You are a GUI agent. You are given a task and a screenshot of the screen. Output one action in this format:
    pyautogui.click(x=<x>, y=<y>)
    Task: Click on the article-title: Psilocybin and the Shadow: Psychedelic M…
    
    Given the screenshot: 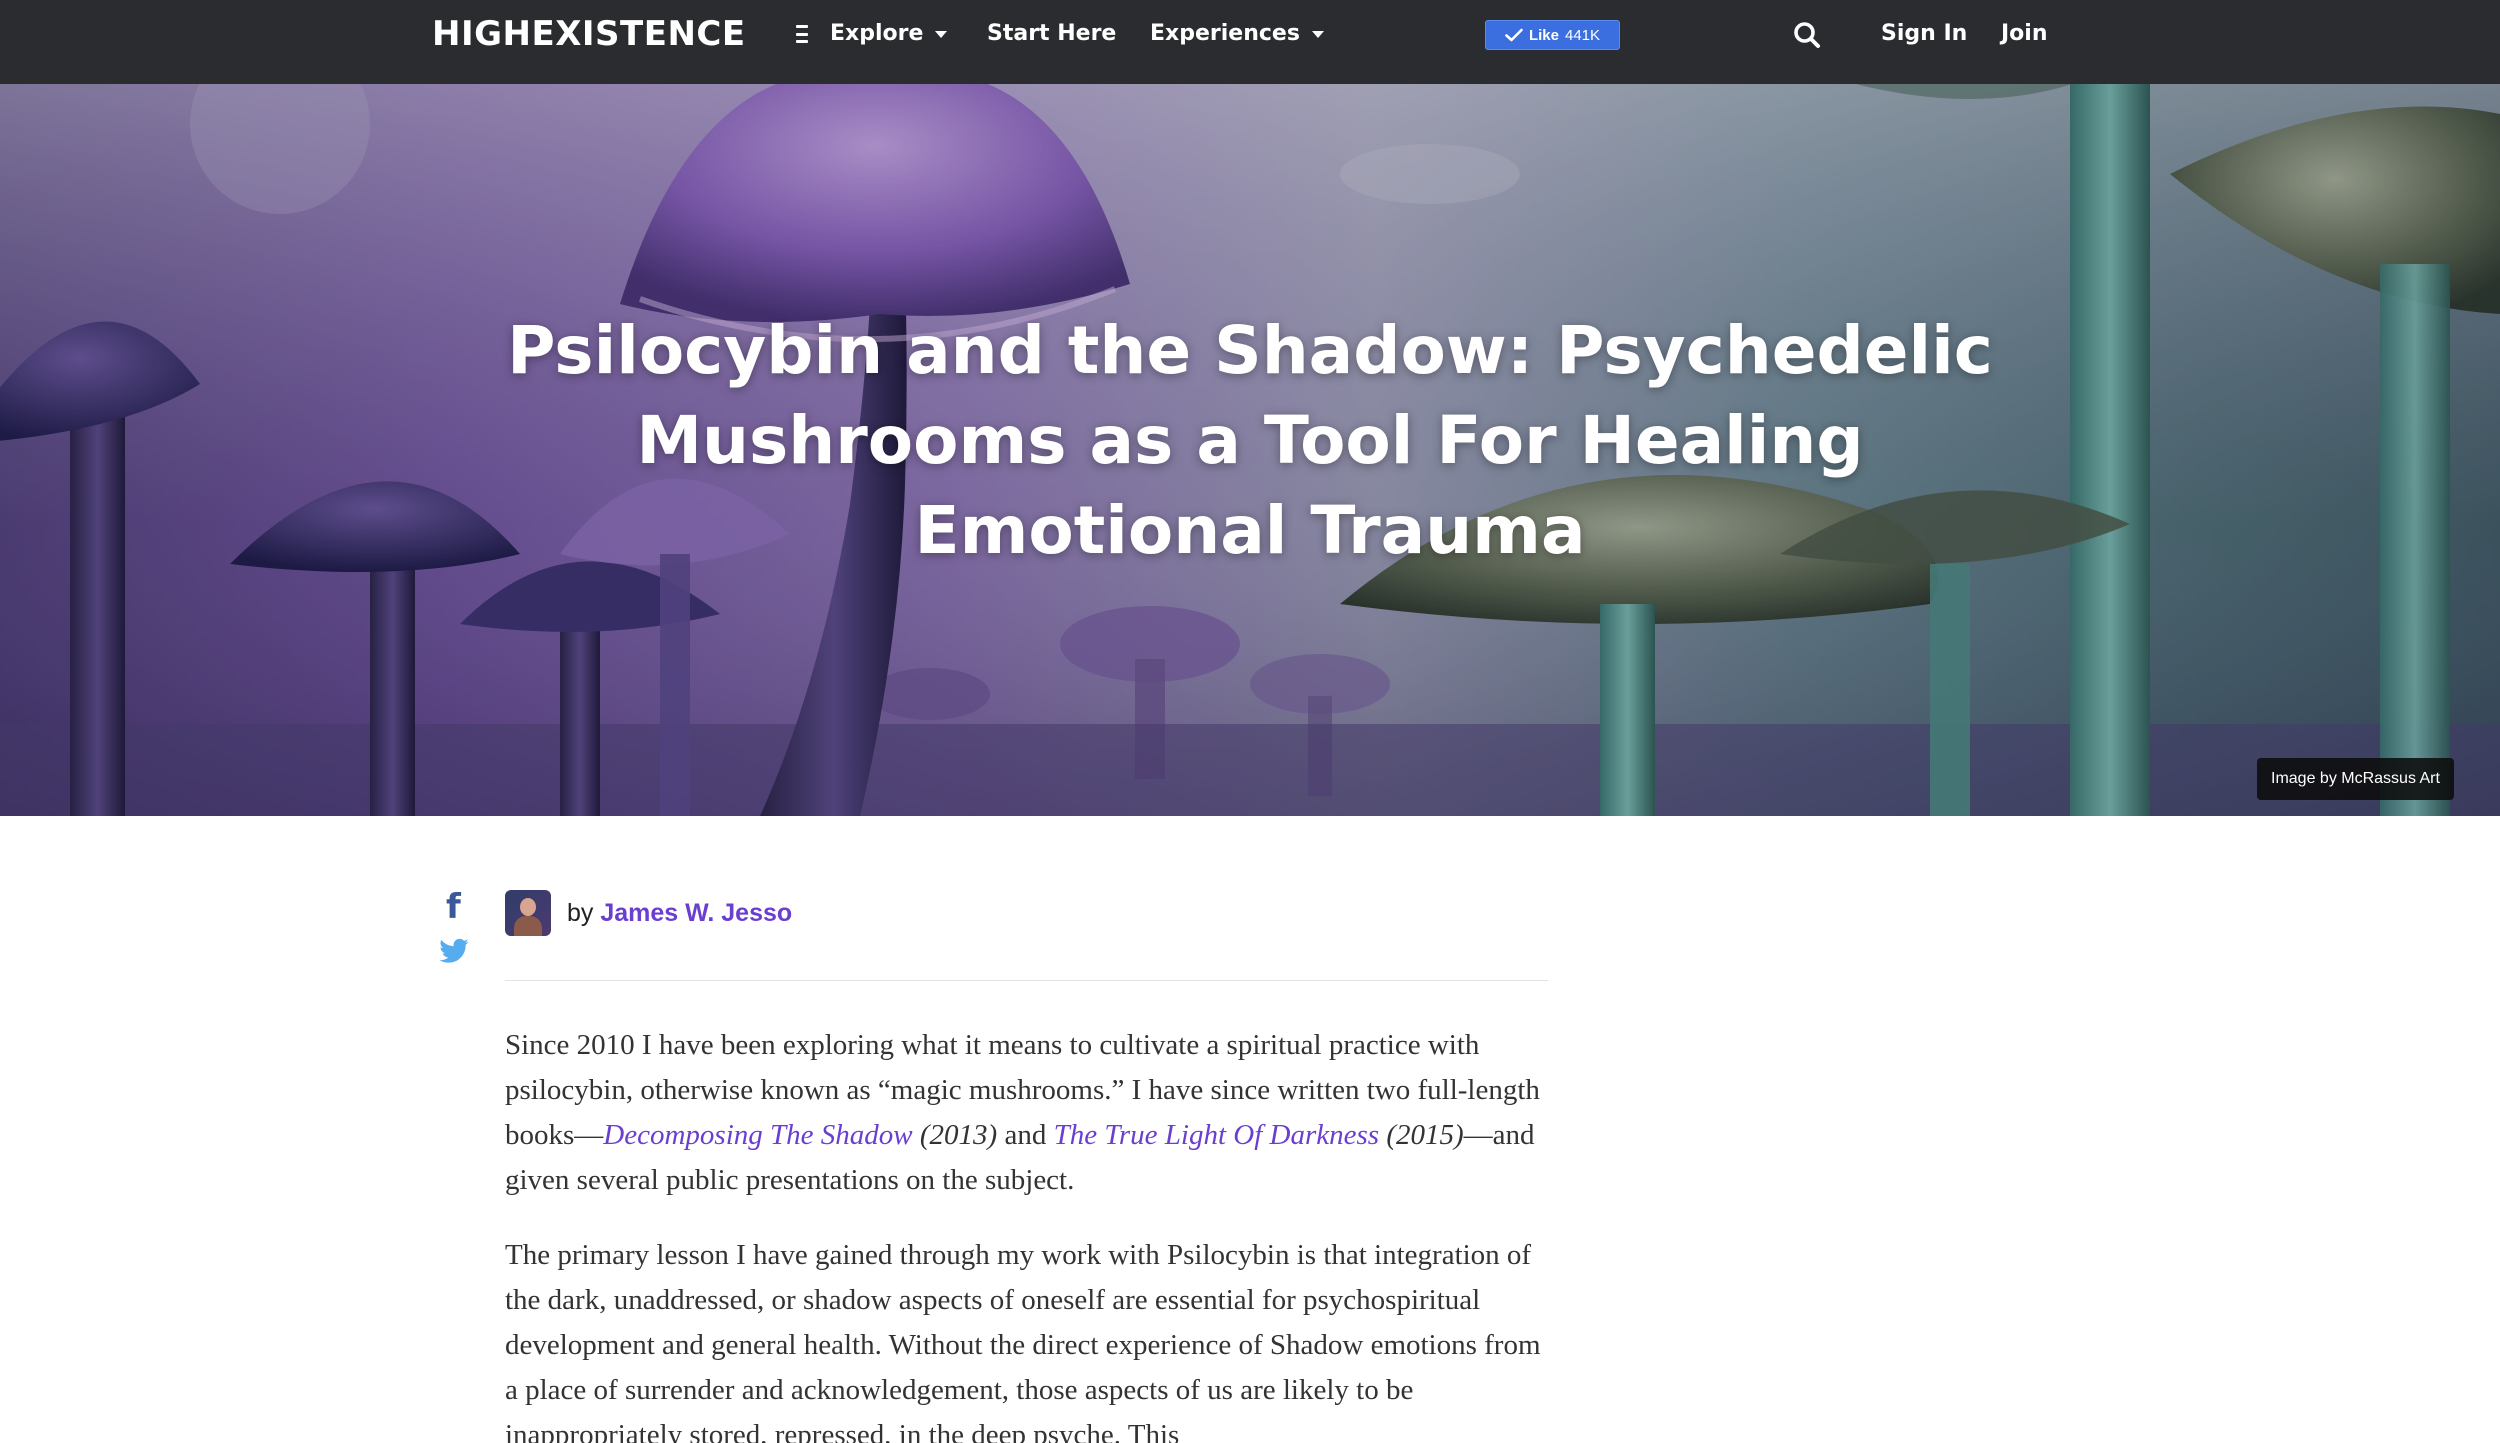 What is the action you would take?
    pyautogui.click(x=1250, y=440)
    